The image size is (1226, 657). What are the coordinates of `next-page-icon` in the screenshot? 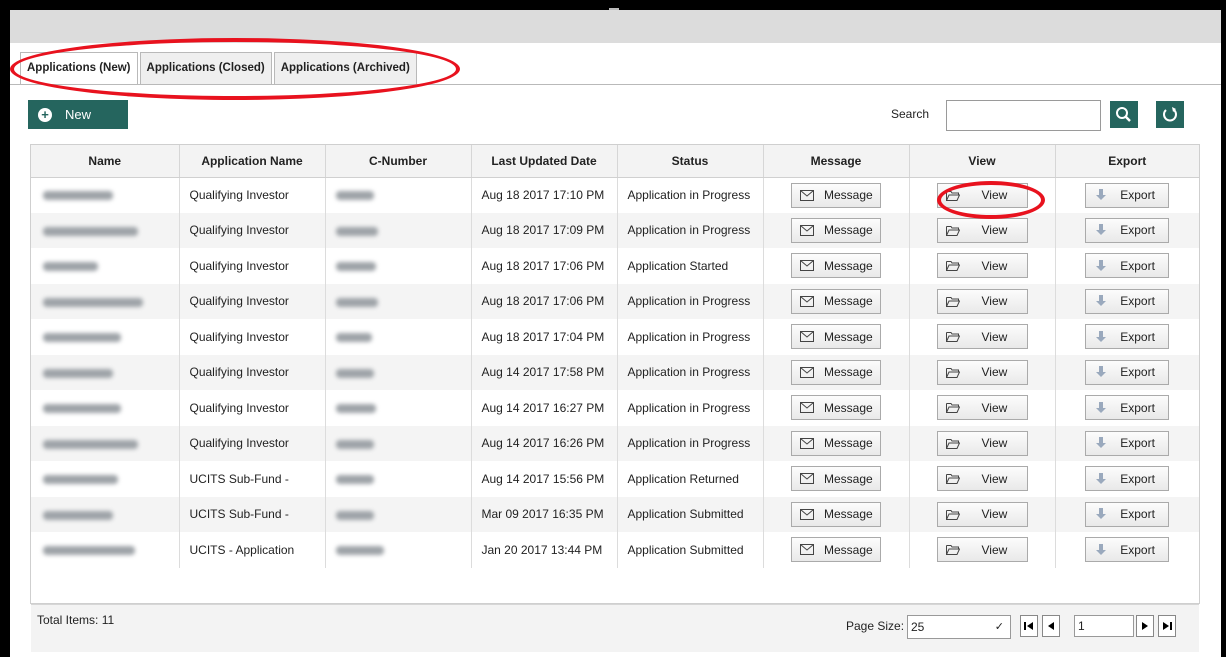 It's located at (1145, 626).